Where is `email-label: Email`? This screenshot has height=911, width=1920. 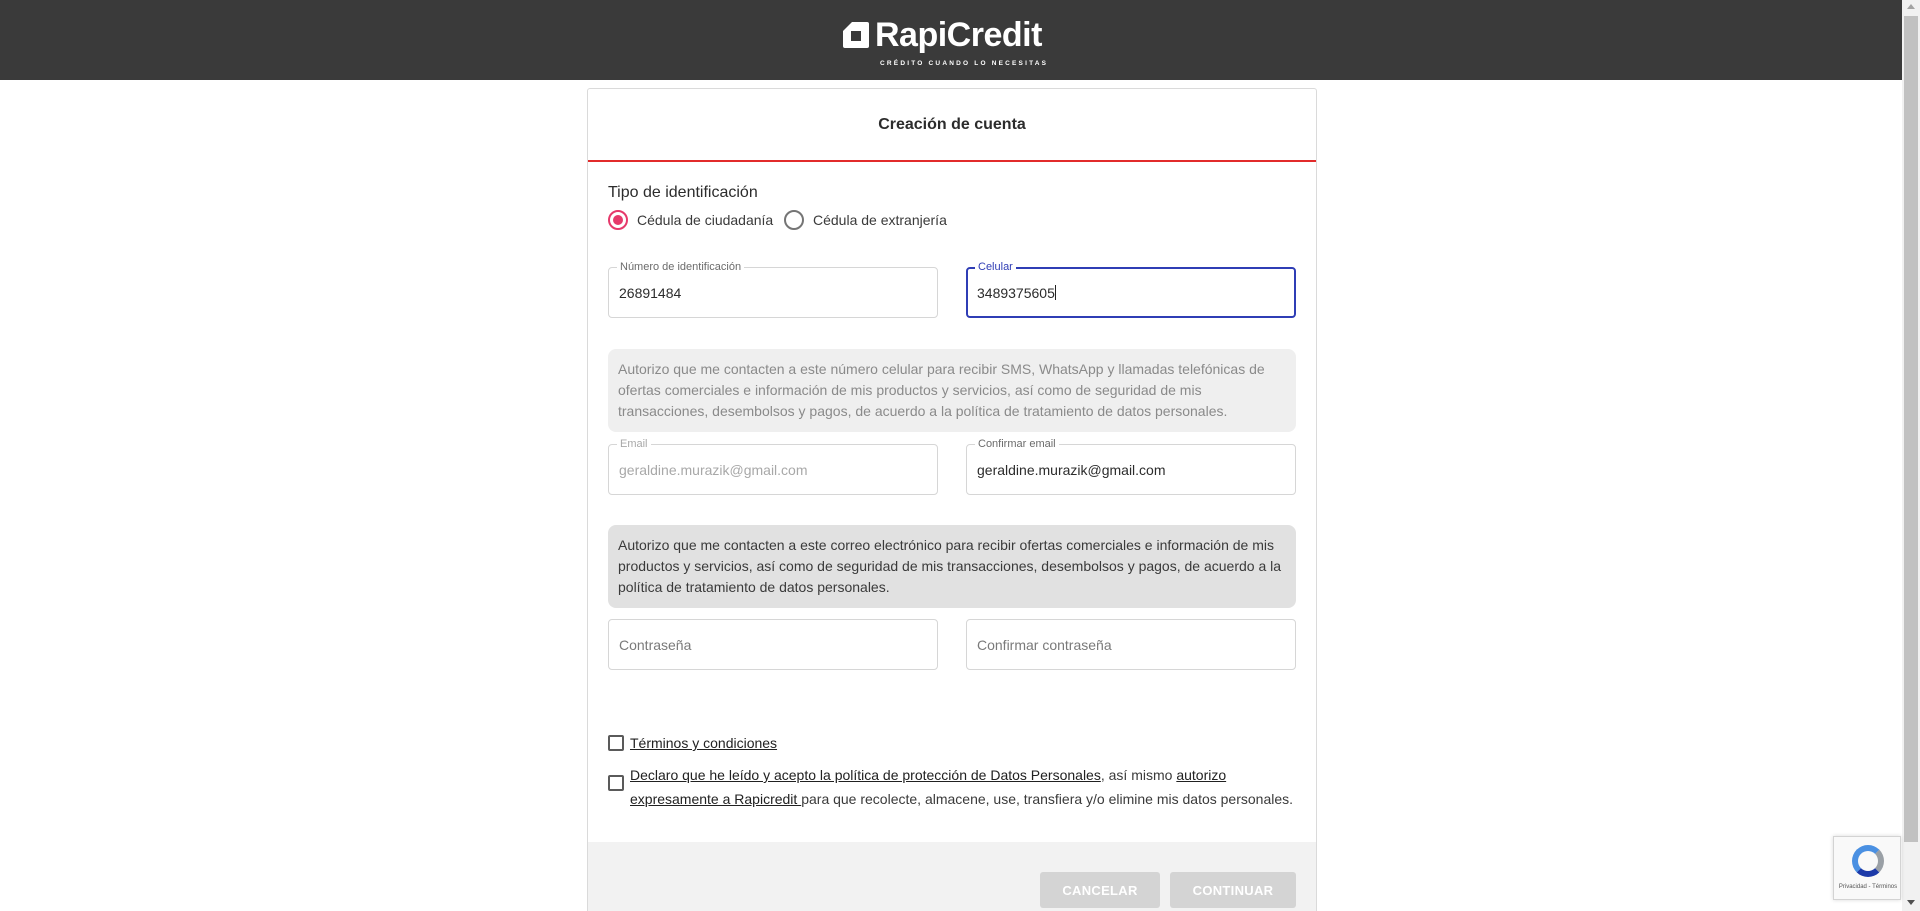
email-label: Email is located at coordinates (634, 444).